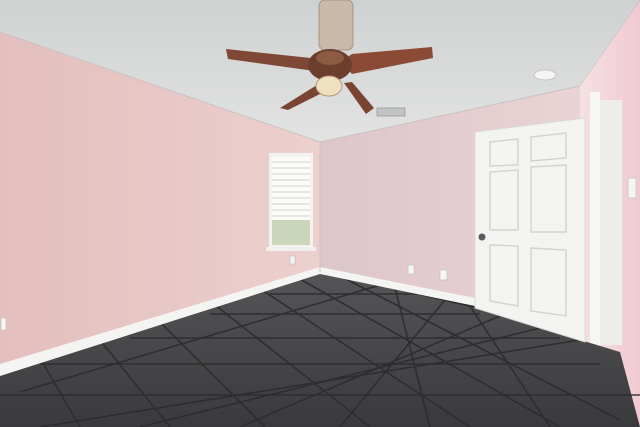  I want to click on light-switch, so click(632, 188).